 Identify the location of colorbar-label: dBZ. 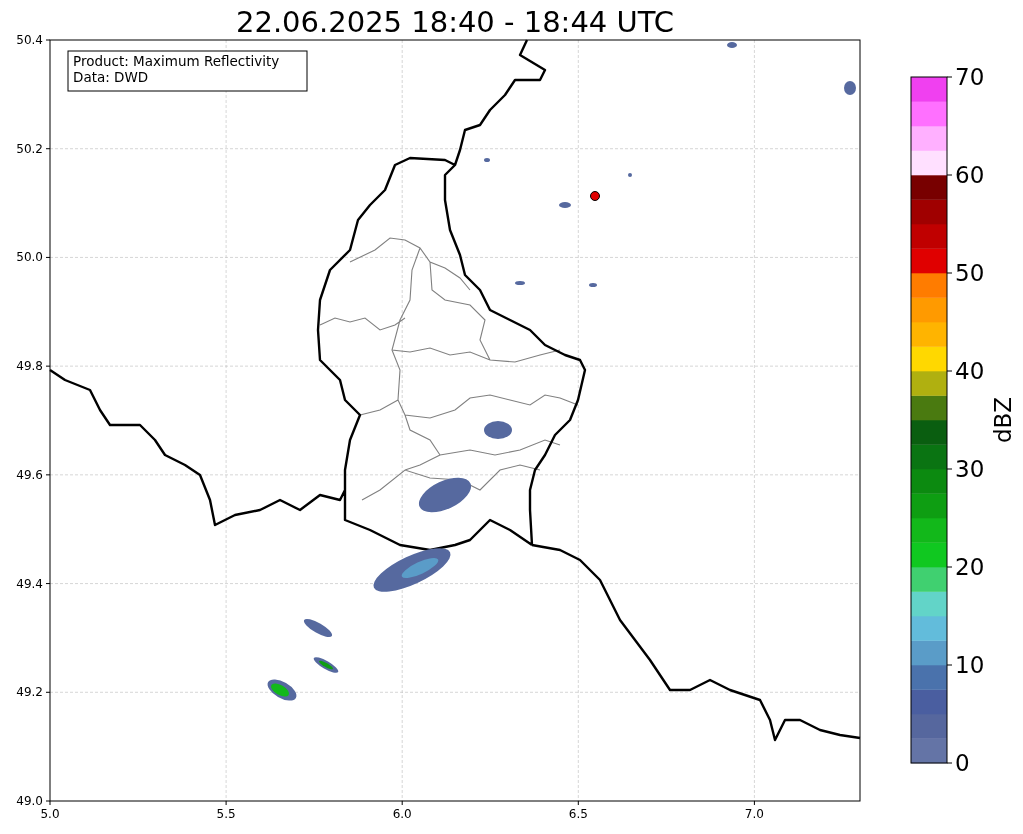
(1003, 420).